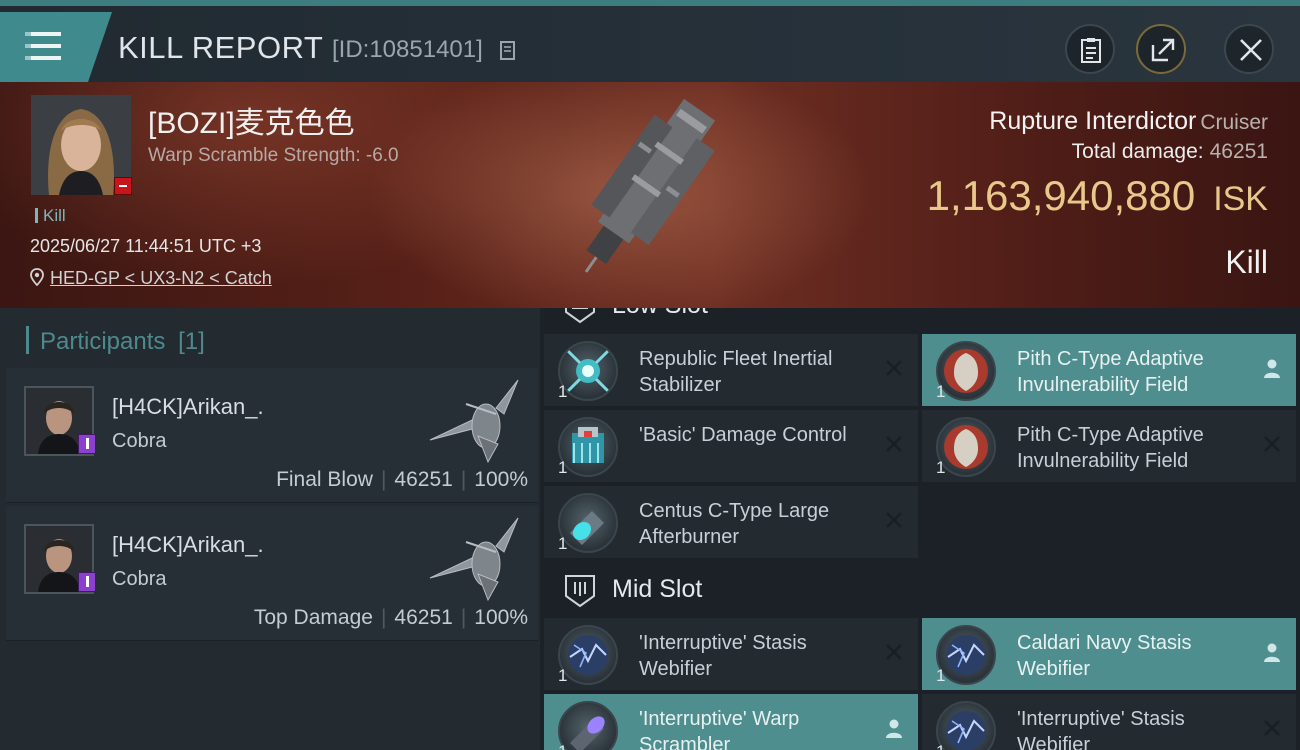 The height and width of the screenshot is (750, 1300). Describe the element at coordinates (509, 52) in the screenshot. I see `copy-icon` at that location.